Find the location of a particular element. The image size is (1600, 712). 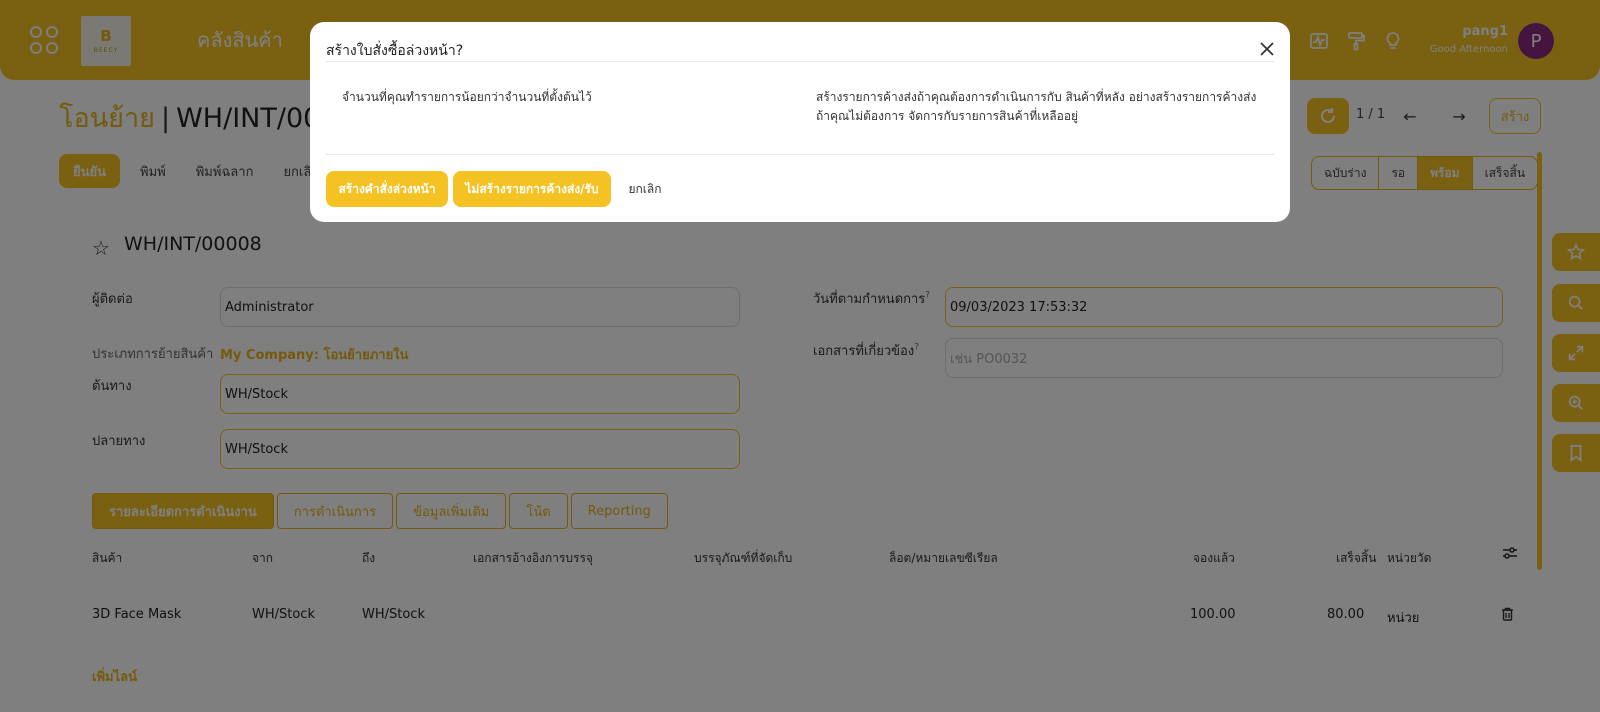

close-icon is located at coordinates (1267, 49).